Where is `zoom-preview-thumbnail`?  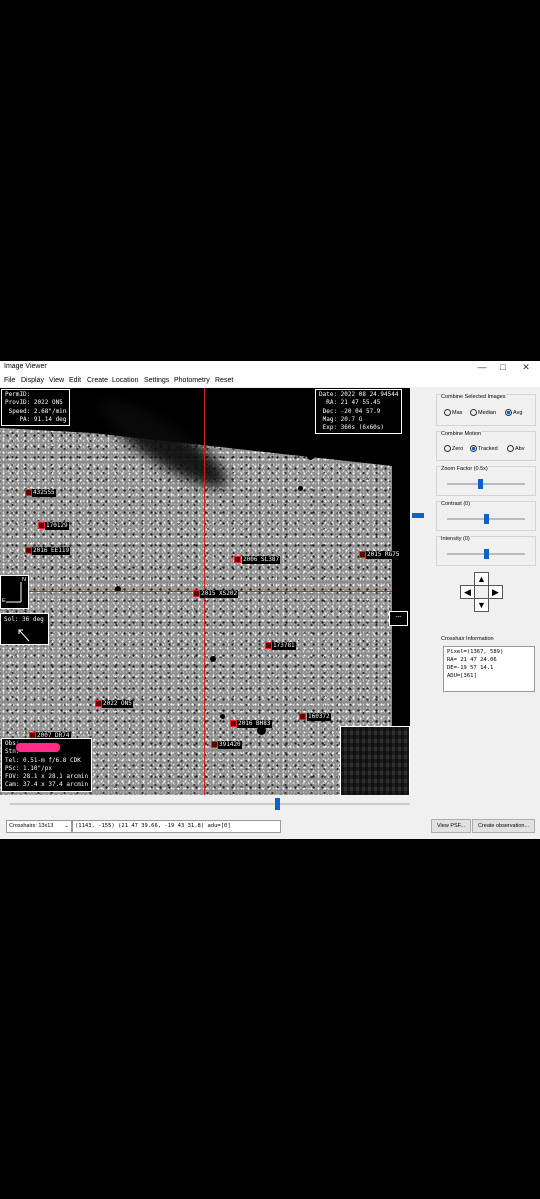 zoom-preview-thumbnail is located at coordinates (375, 760).